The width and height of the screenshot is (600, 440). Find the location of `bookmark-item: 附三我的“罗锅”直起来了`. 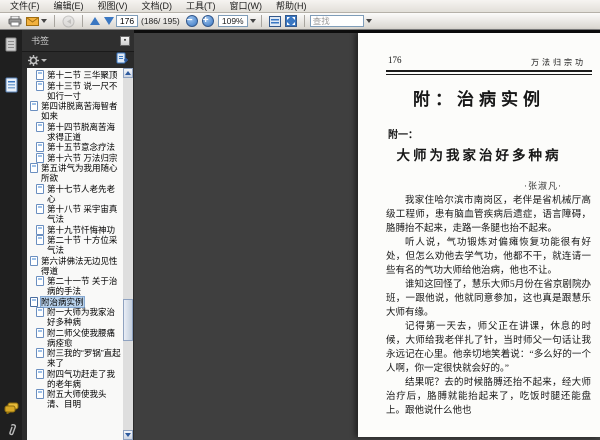

bookmark-item: 附三我的“罗锅”直起来了 is located at coordinates (76, 358).